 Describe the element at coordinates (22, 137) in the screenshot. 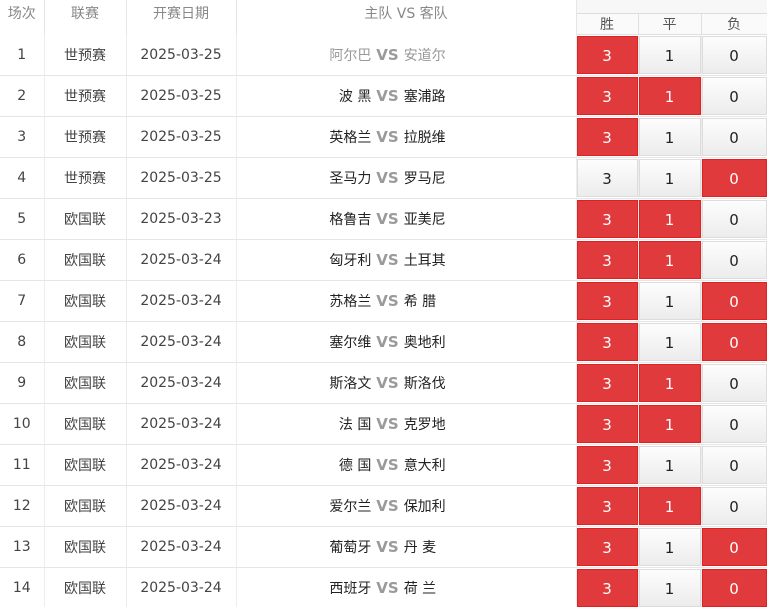

I see `row-index: 3` at that location.